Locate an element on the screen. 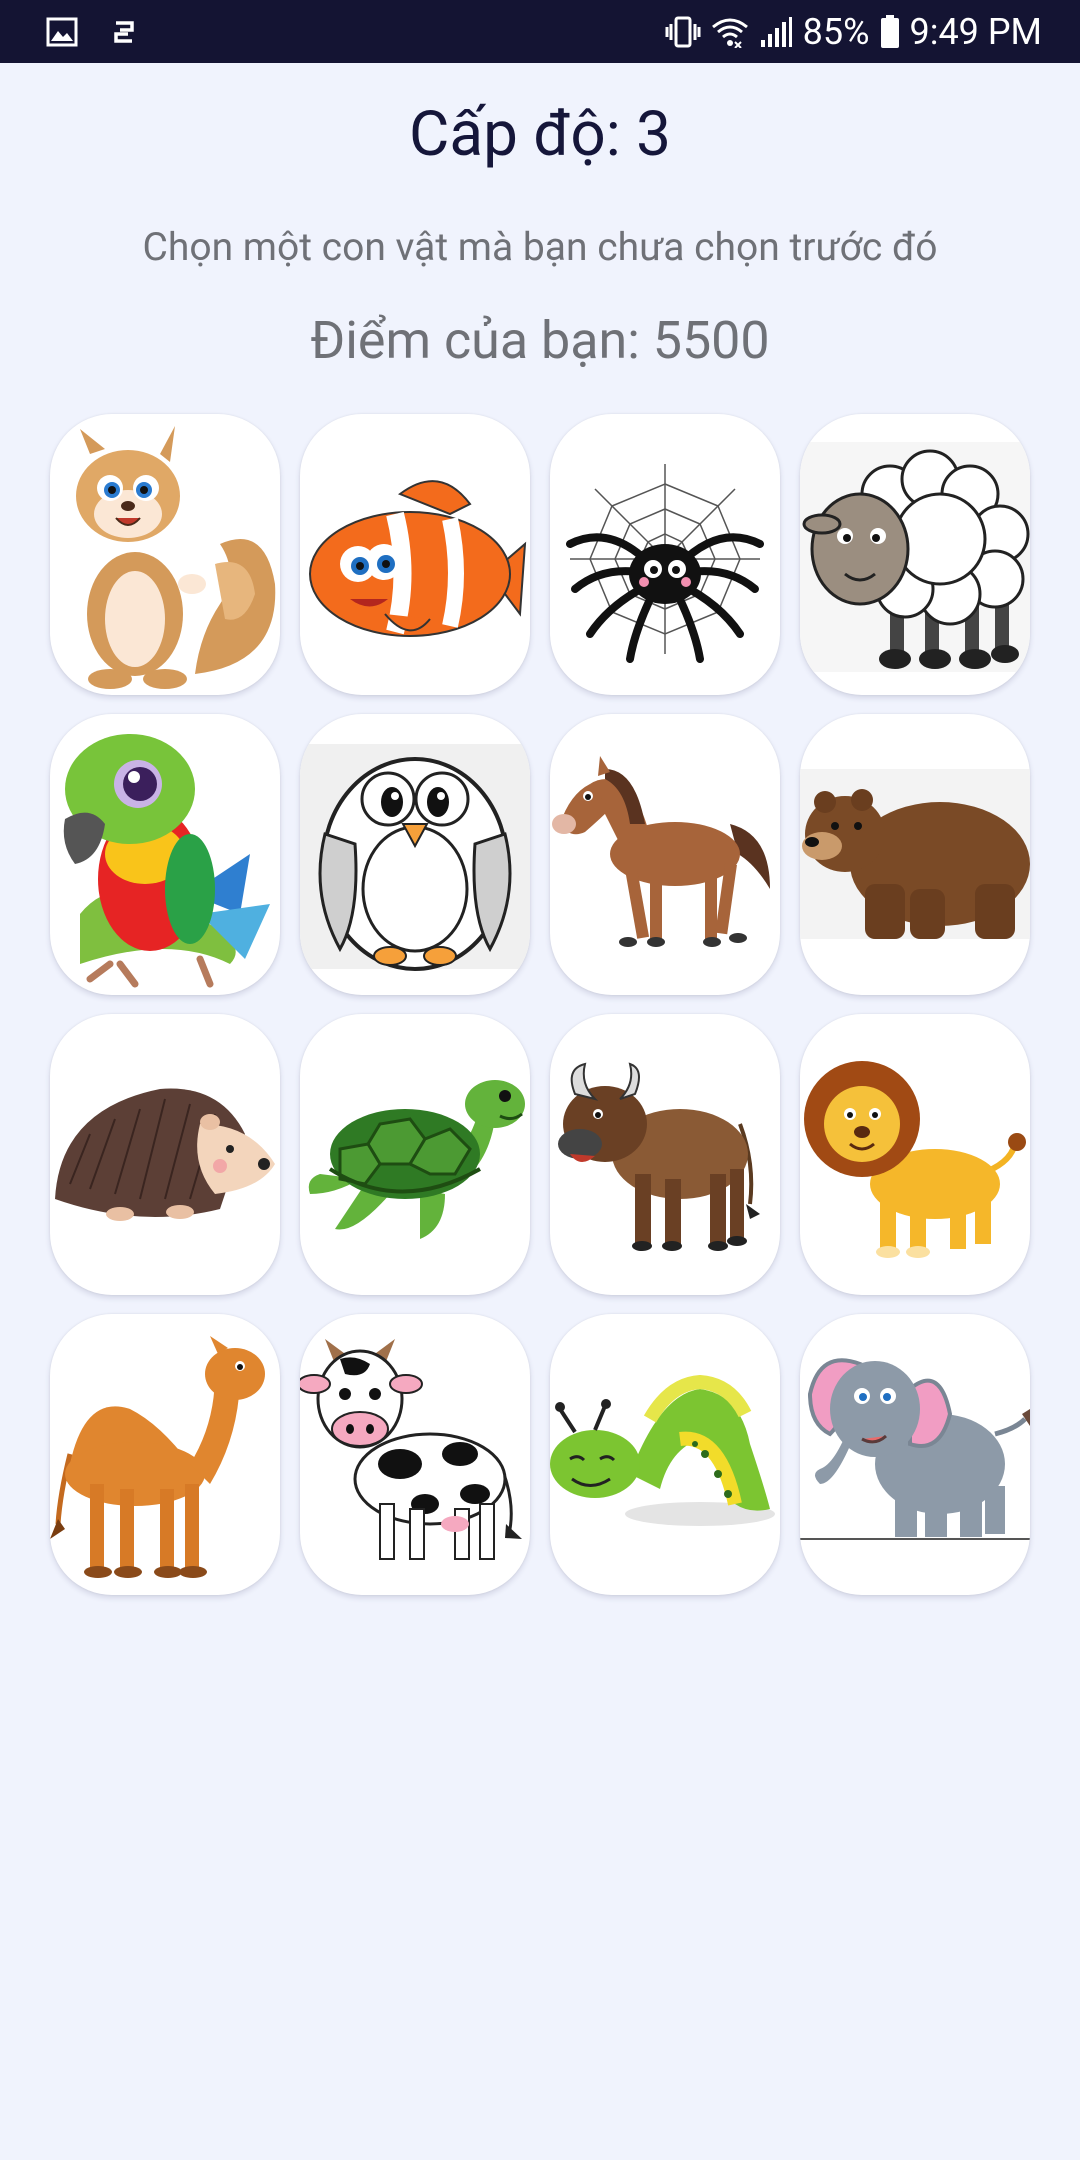 The width and height of the screenshot is (1080, 2160). cow-icon is located at coordinates (411, 1449).